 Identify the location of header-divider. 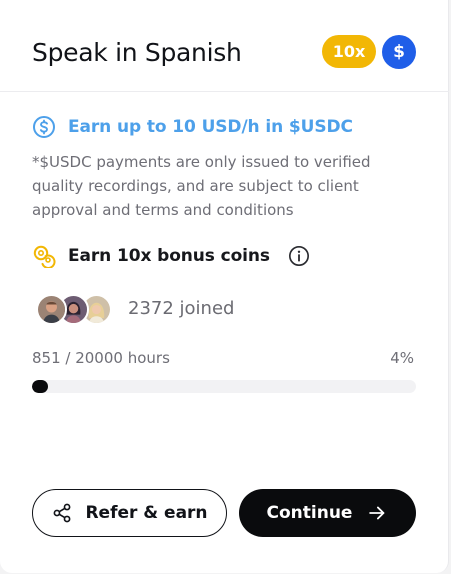
(224, 91).